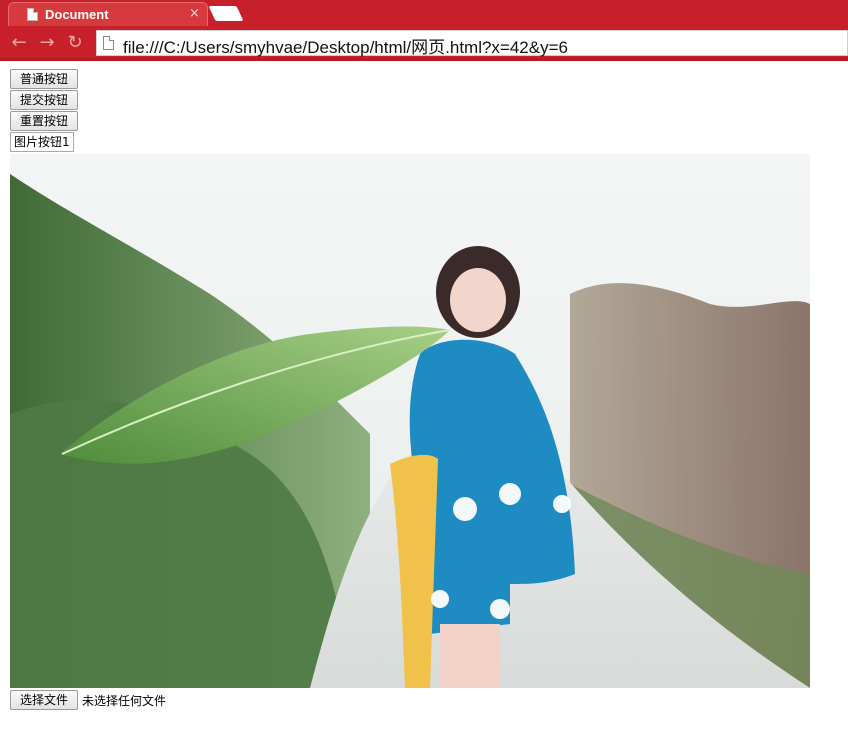 Image resolution: width=848 pixels, height=731 pixels. Describe the element at coordinates (44, 700) in the screenshot. I see `choose-file-button: 选择文件` at that location.